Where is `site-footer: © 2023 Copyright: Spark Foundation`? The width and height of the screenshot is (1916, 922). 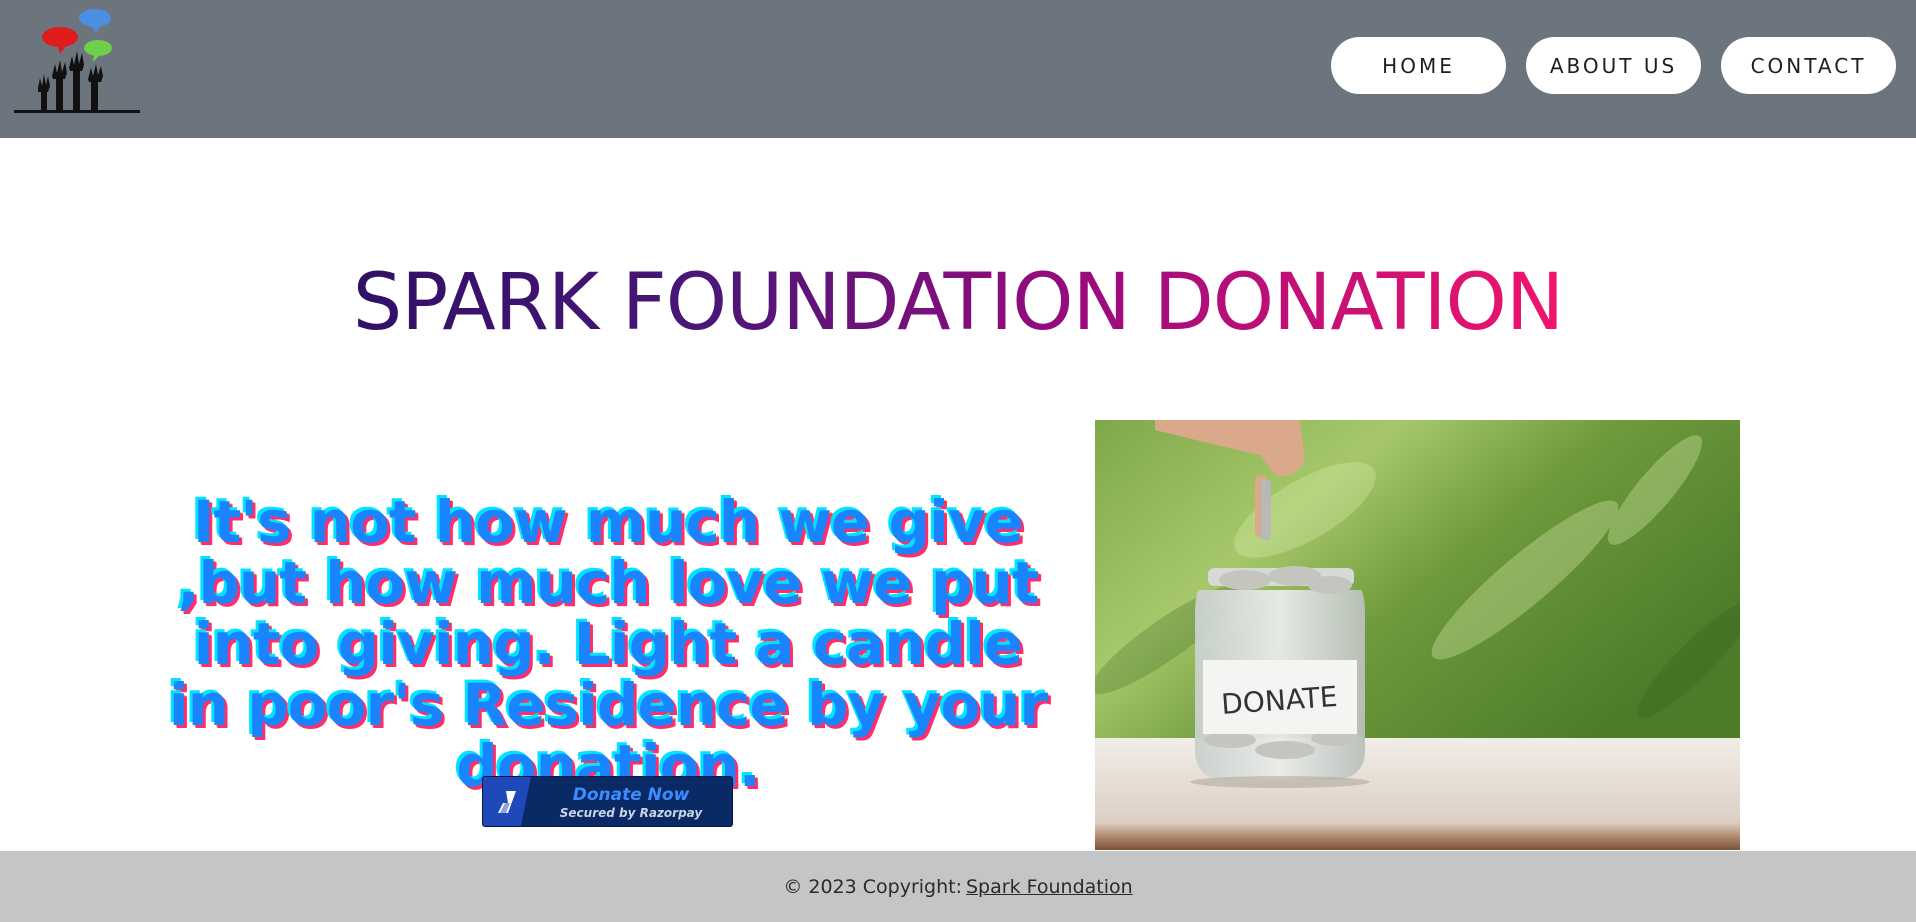 site-footer: © 2023 Copyright: Spark Foundation is located at coordinates (958, 886).